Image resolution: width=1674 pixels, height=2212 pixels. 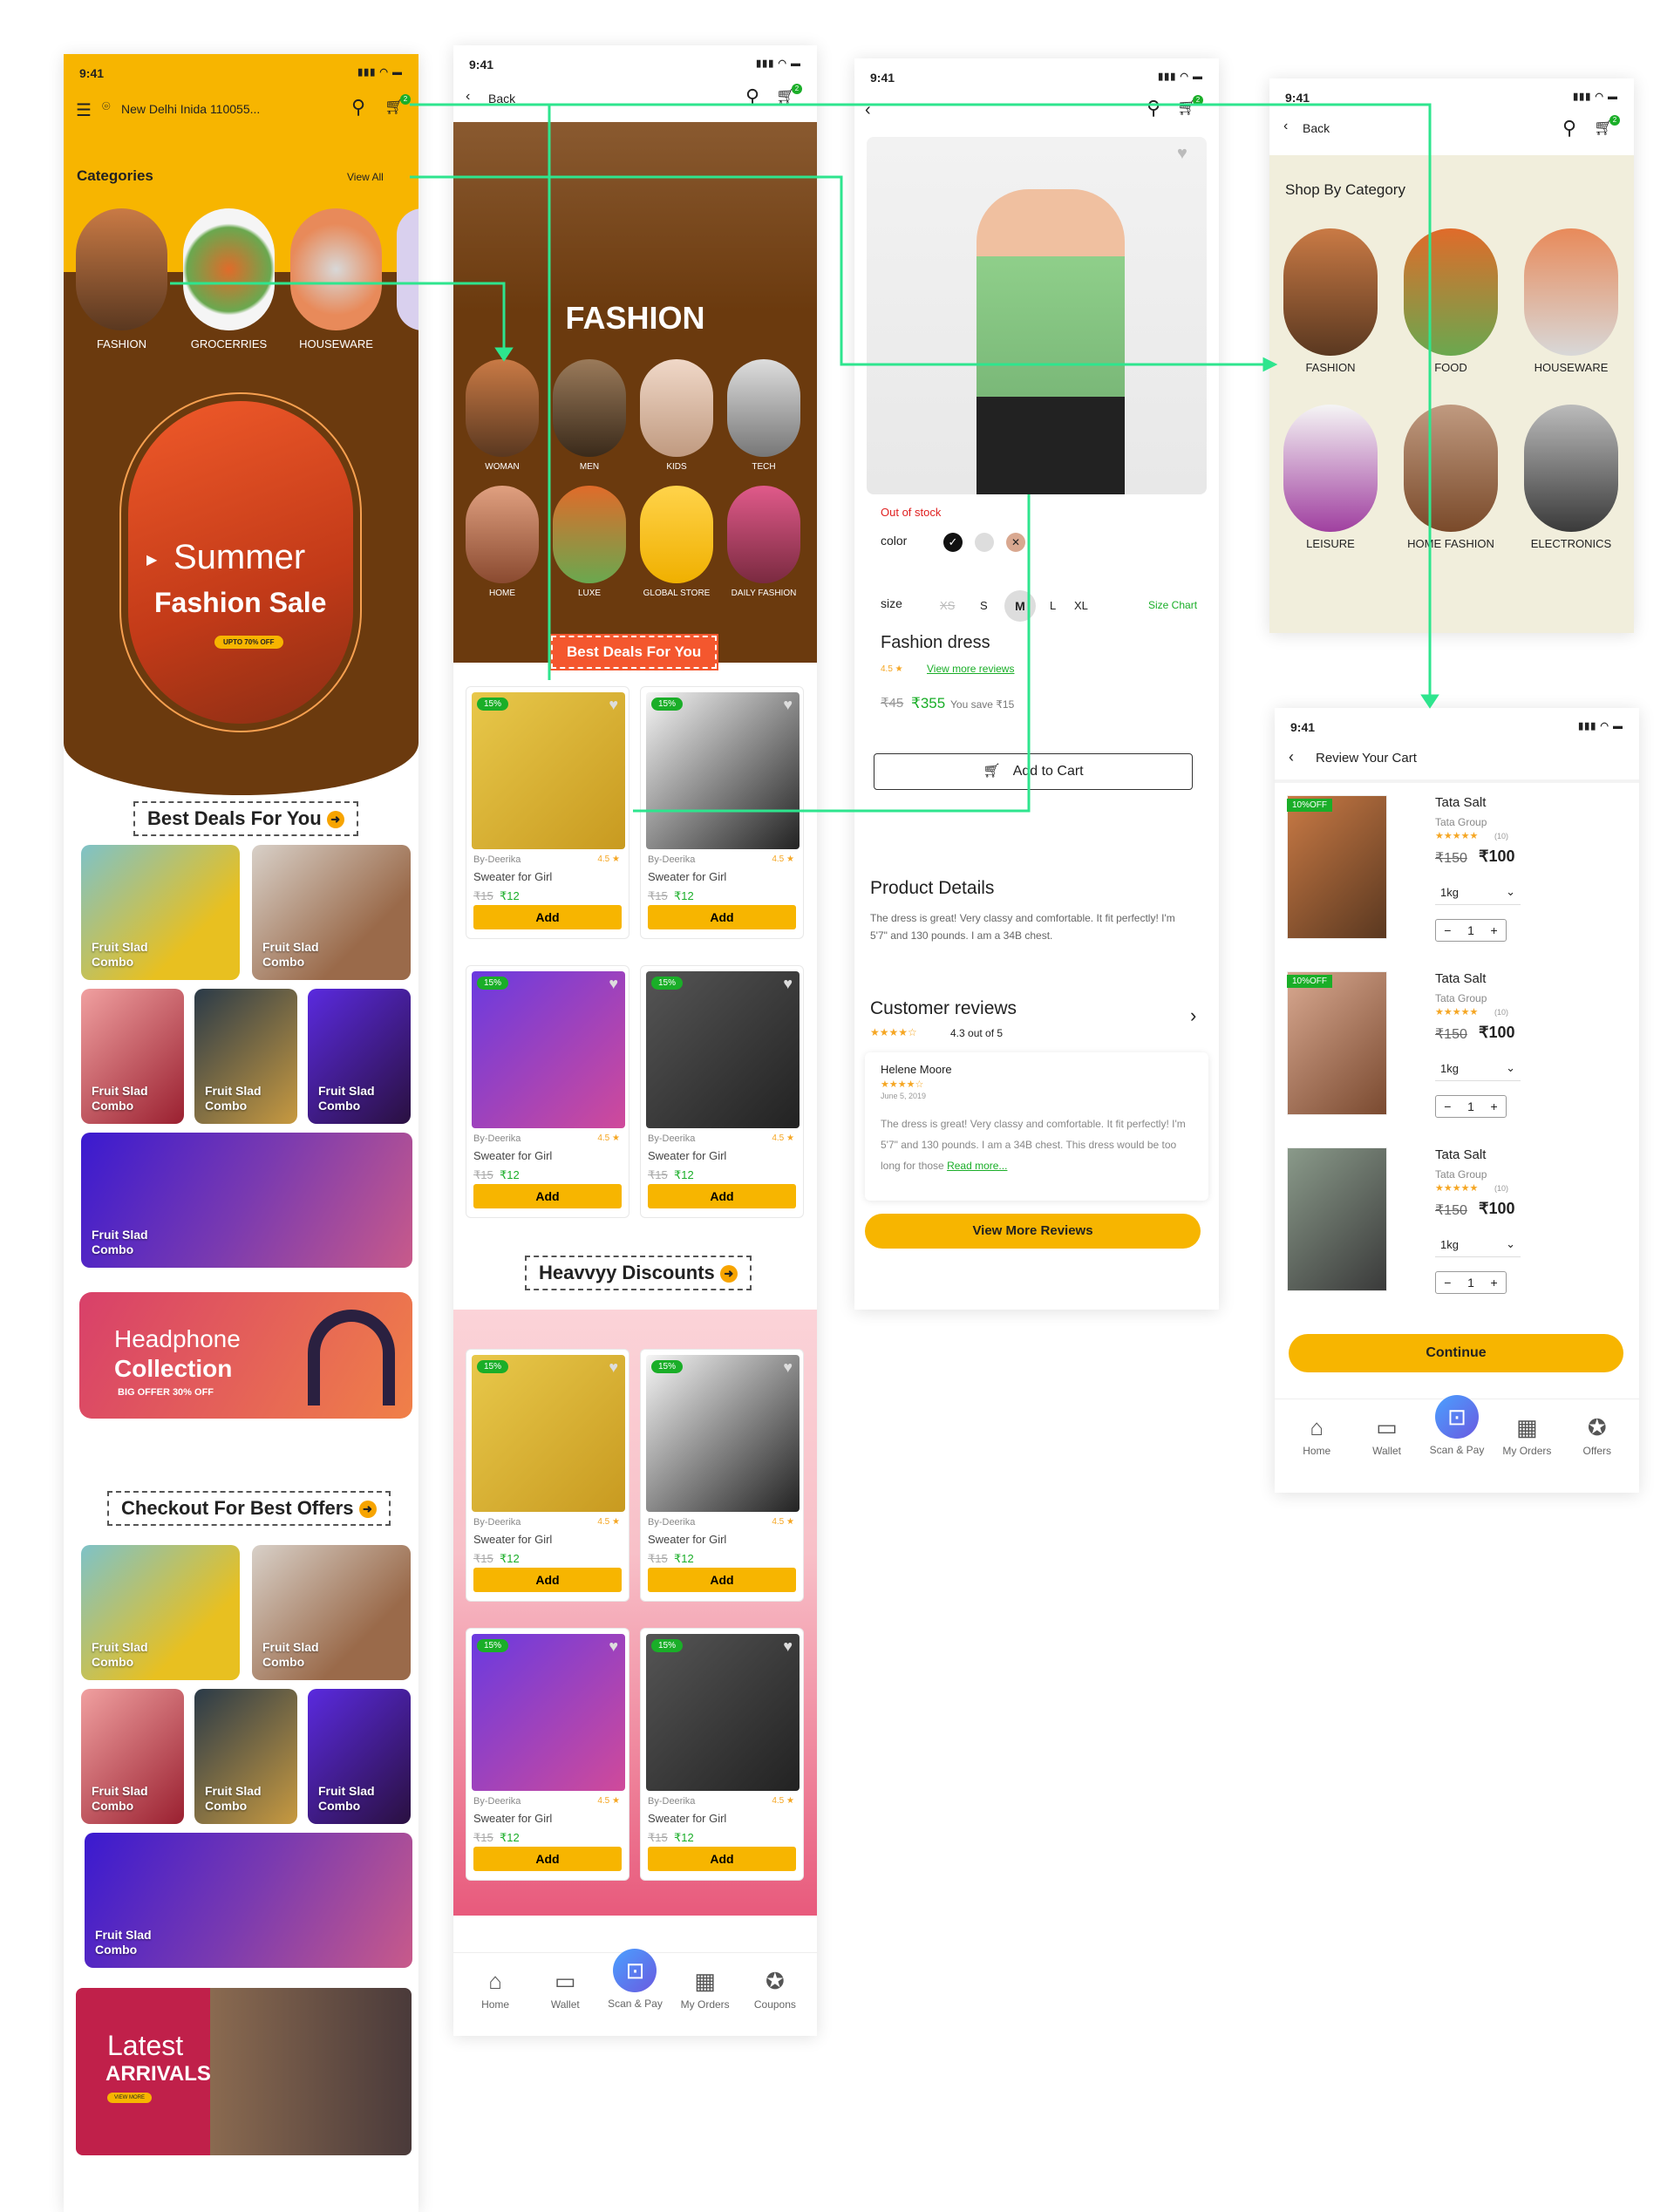 I want to click on flow-line-card, so click(x=832, y=653).